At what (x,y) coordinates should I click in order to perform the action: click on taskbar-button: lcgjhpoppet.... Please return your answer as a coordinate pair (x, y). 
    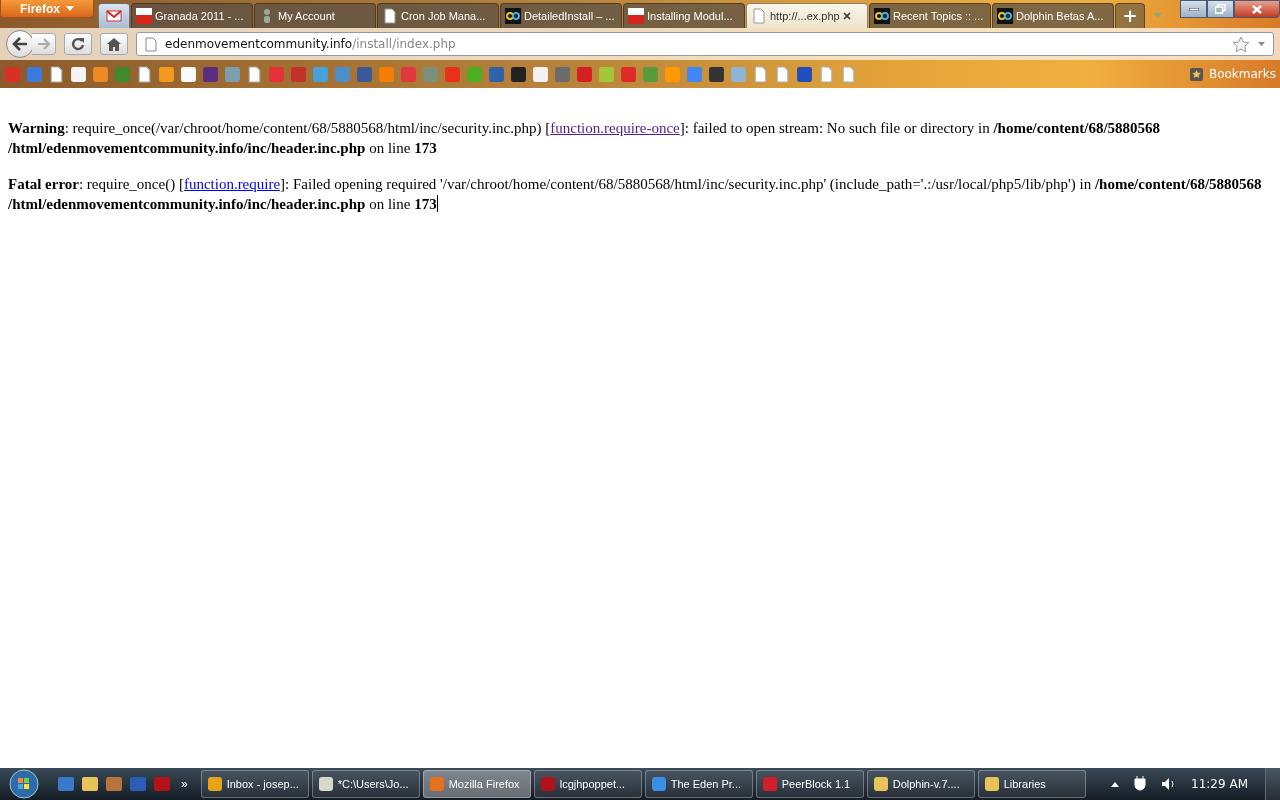
    Looking at the image, I should click on (587, 784).